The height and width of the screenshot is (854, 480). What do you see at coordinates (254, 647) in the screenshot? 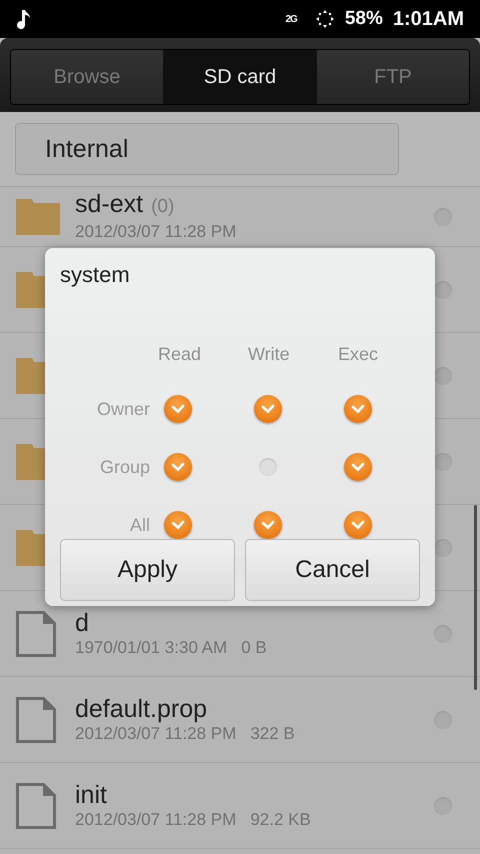
I see `file-size: 0 B` at bounding box center [254, 647].